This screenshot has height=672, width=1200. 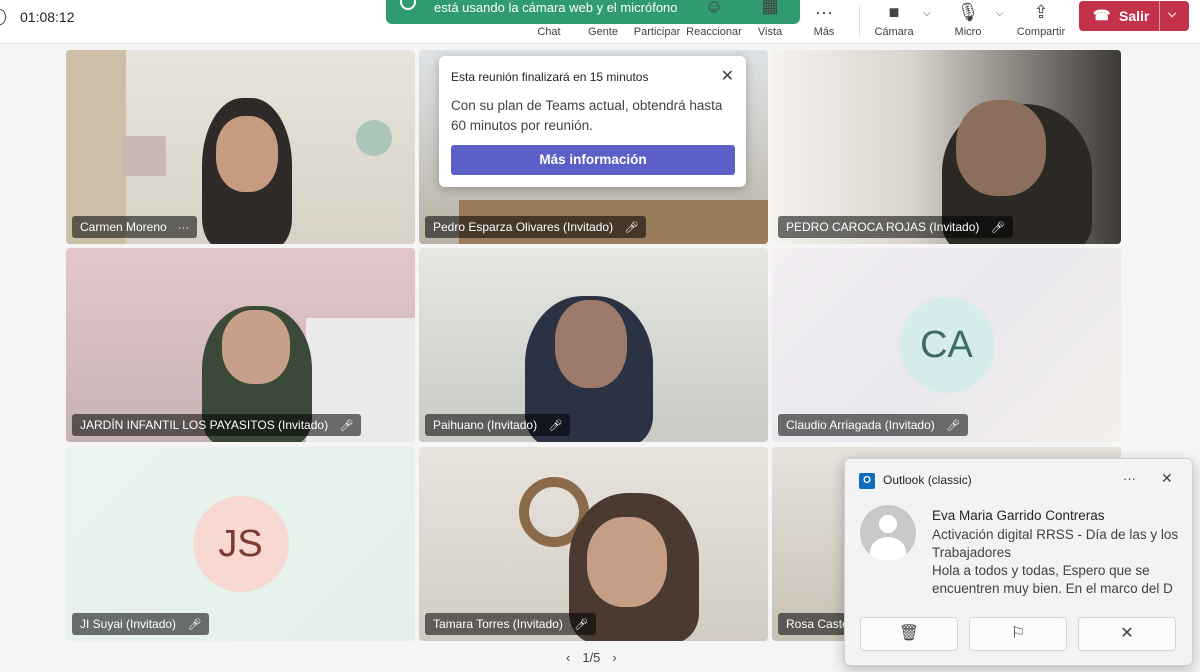 I want to click on leave-button: ☎ Salir ⌵, so click(x=1134, y=16).